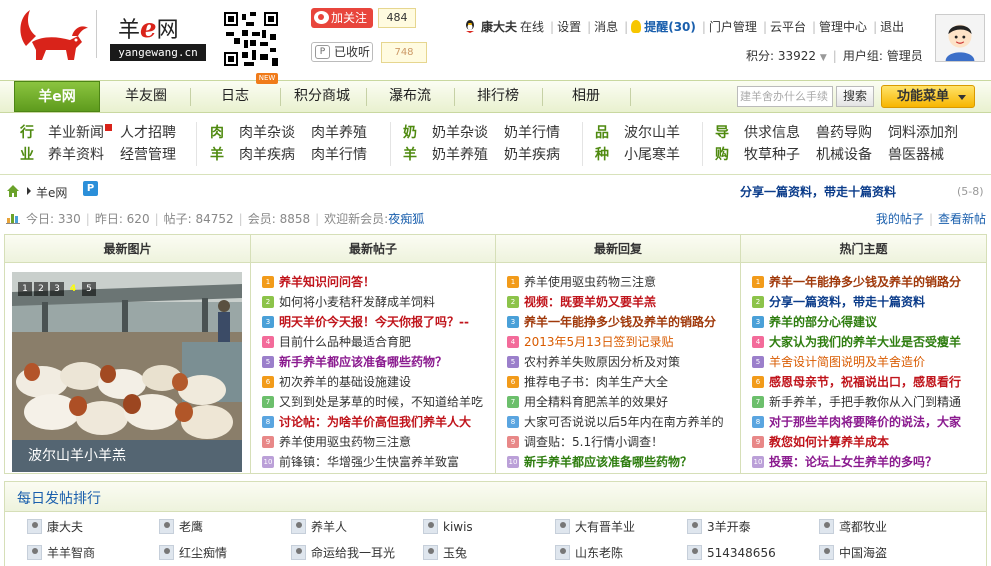  I want to click on slide-page-button: 3, so click(57, 289).